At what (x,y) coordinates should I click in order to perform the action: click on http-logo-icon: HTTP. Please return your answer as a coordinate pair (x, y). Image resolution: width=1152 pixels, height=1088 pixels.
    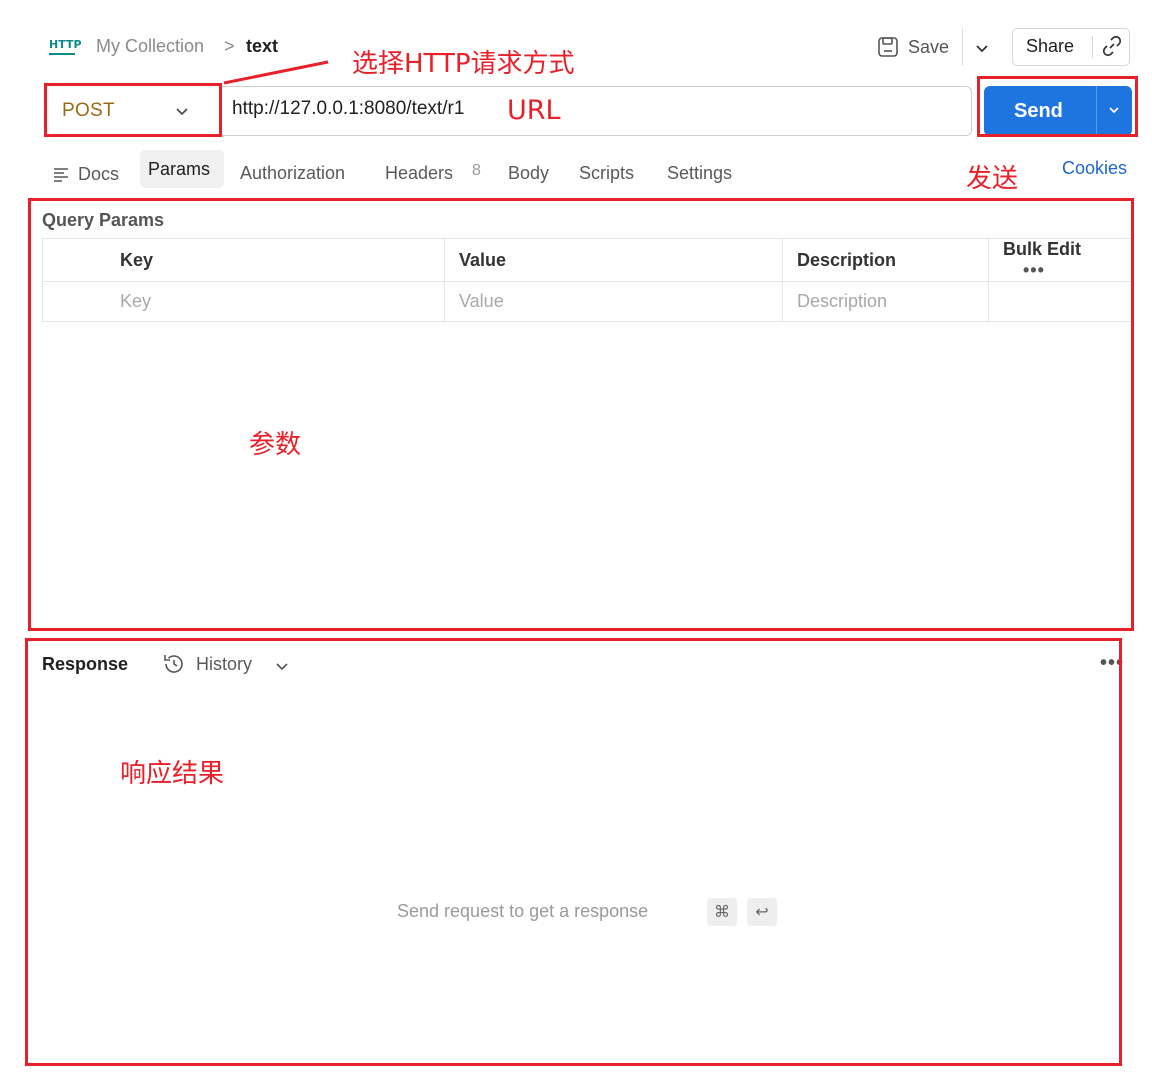
    Looking at the image, I should click on (65, 48).